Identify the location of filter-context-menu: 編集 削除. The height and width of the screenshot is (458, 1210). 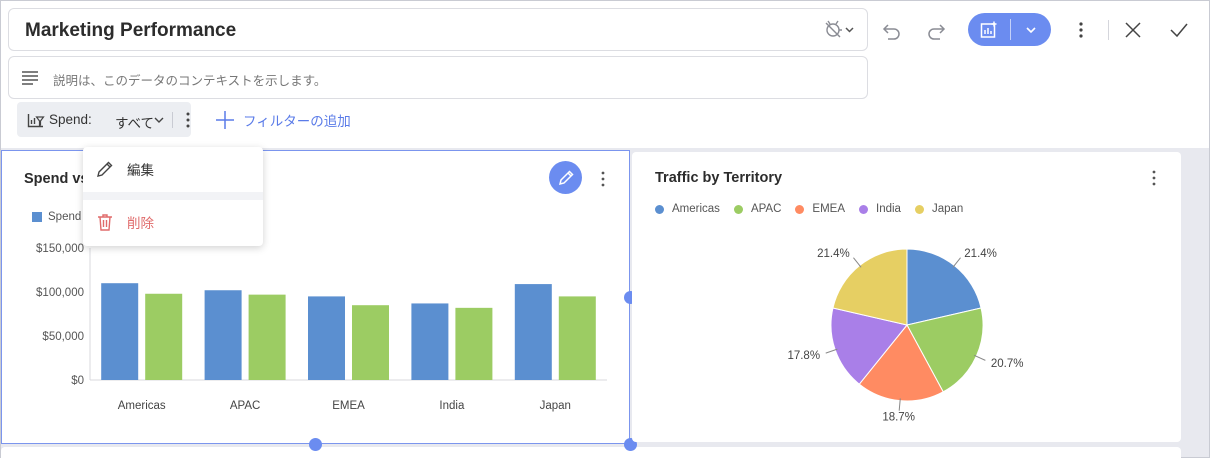
(173, 196).